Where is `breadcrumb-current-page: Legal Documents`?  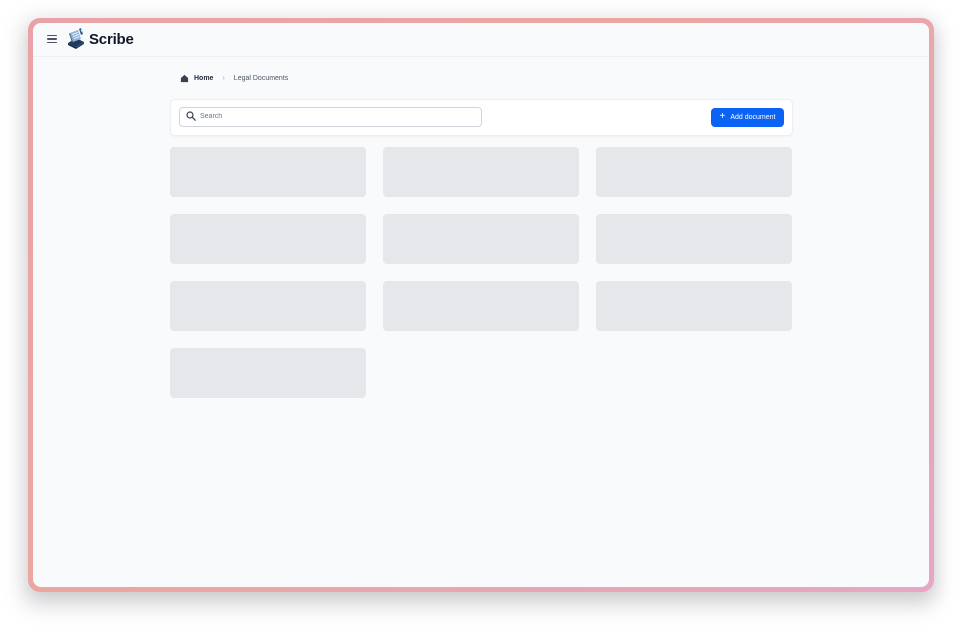
breadcrumb-current-page: Legal Documents is located at coordinates (261, 78).